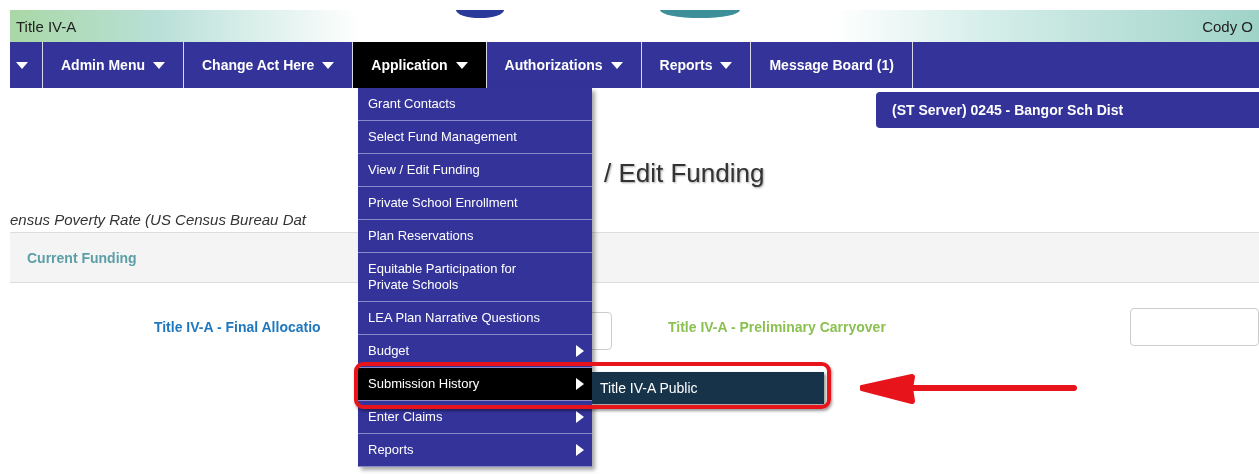 The width and height of the screenshot is (1259, 474). I want to click on server-badge: (ST Server) 0245 - Bangor Sch Dist, so click(1067, 110).